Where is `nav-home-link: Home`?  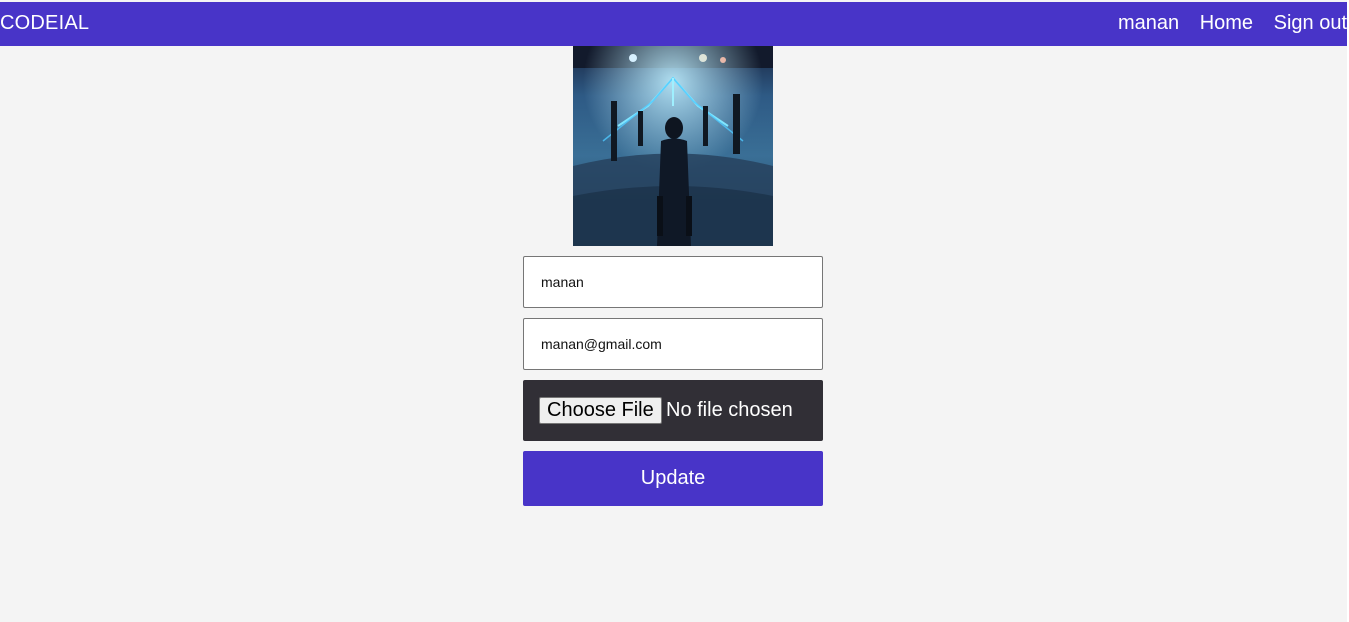 nav-home-link: Home is located at coordinates (1226, 23).